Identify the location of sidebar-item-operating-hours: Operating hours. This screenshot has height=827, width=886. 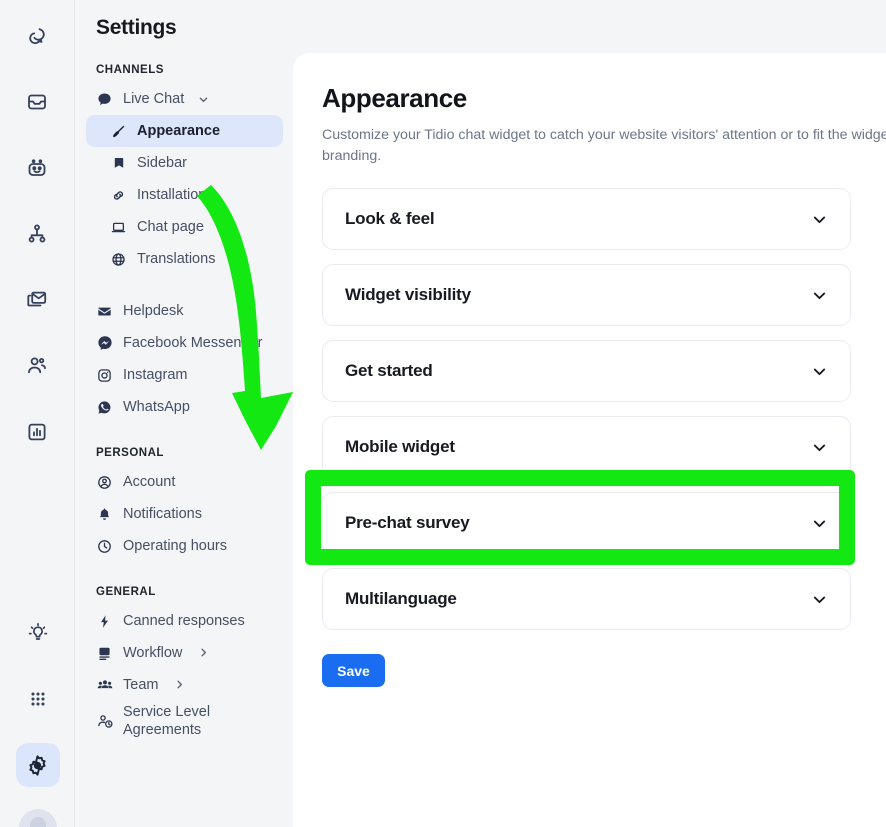
(184, 546).